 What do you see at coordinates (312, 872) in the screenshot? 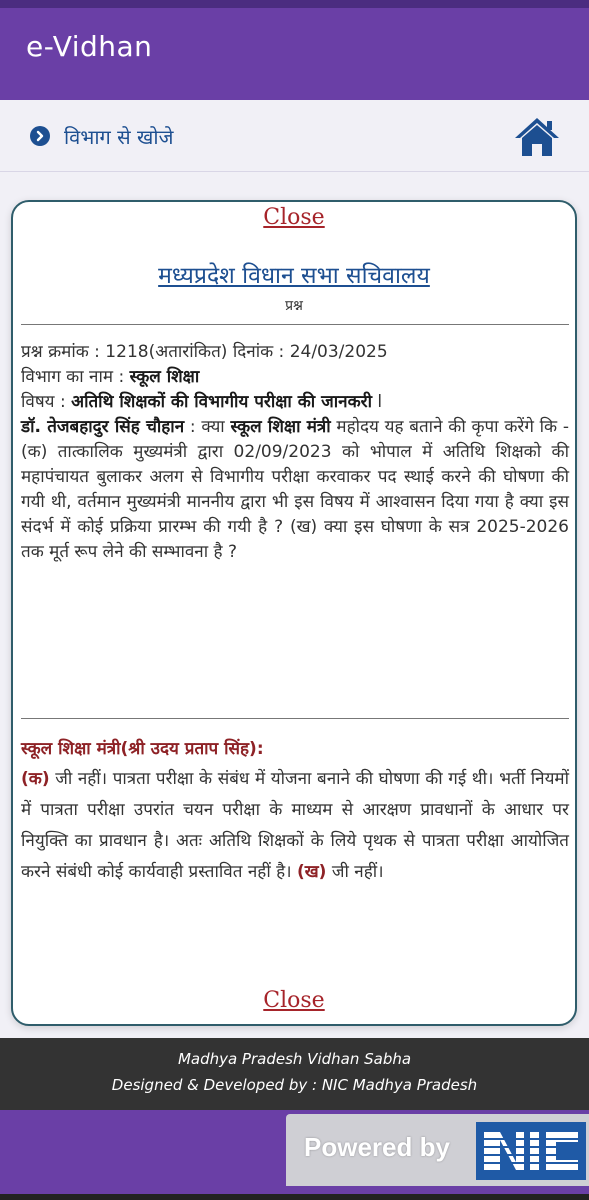
I see `answer-kha-marker: (ख)` at bounding box center [312, 872].